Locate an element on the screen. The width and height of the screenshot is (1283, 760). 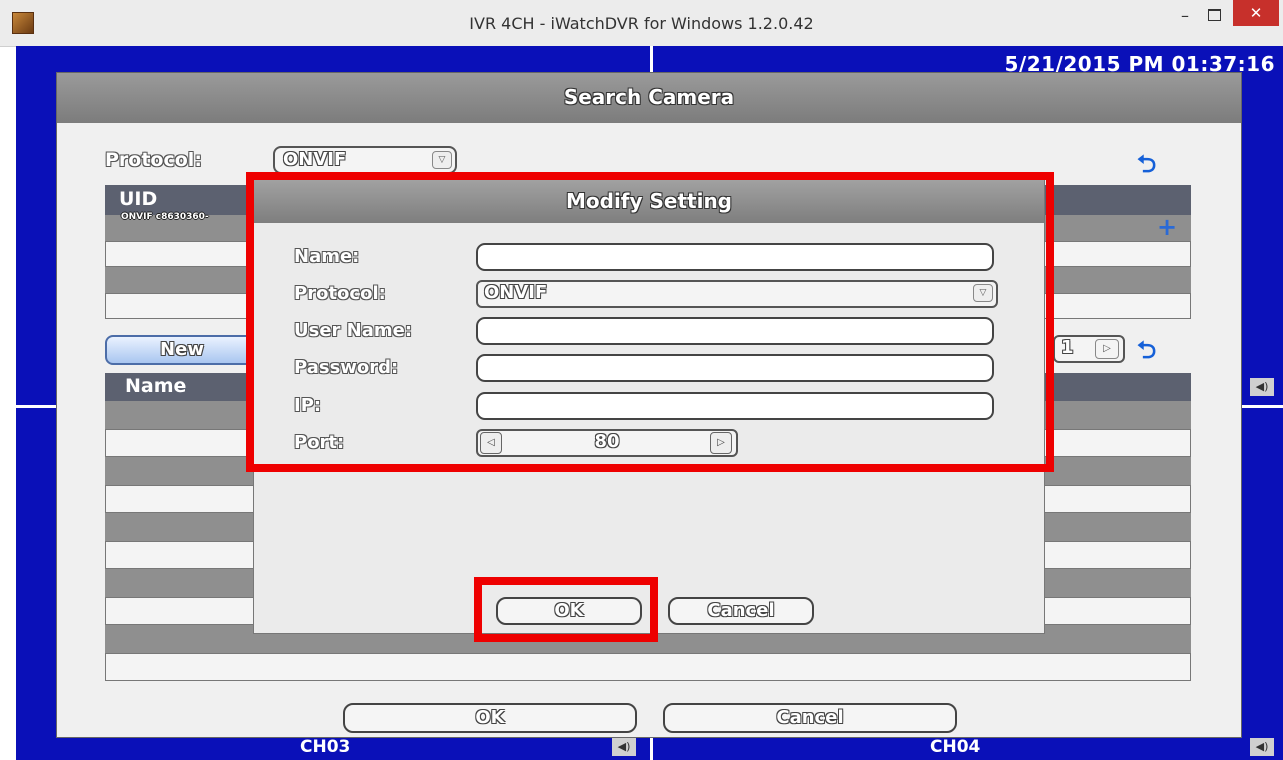
new-button-label: New is located at coordinates (182, 349).